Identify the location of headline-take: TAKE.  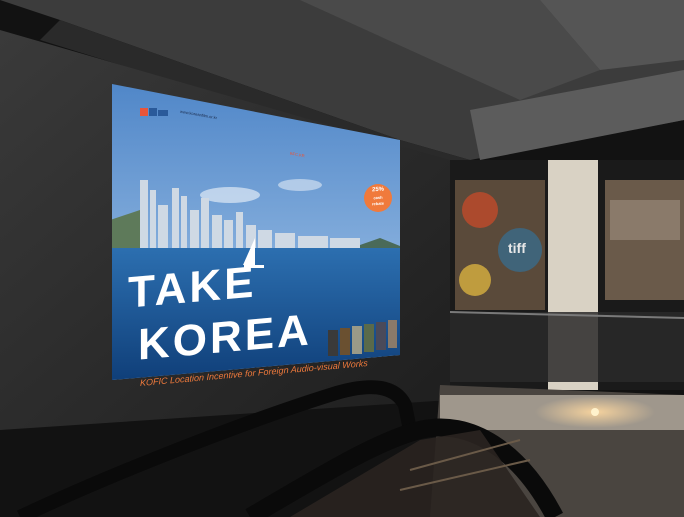
(192, 287).